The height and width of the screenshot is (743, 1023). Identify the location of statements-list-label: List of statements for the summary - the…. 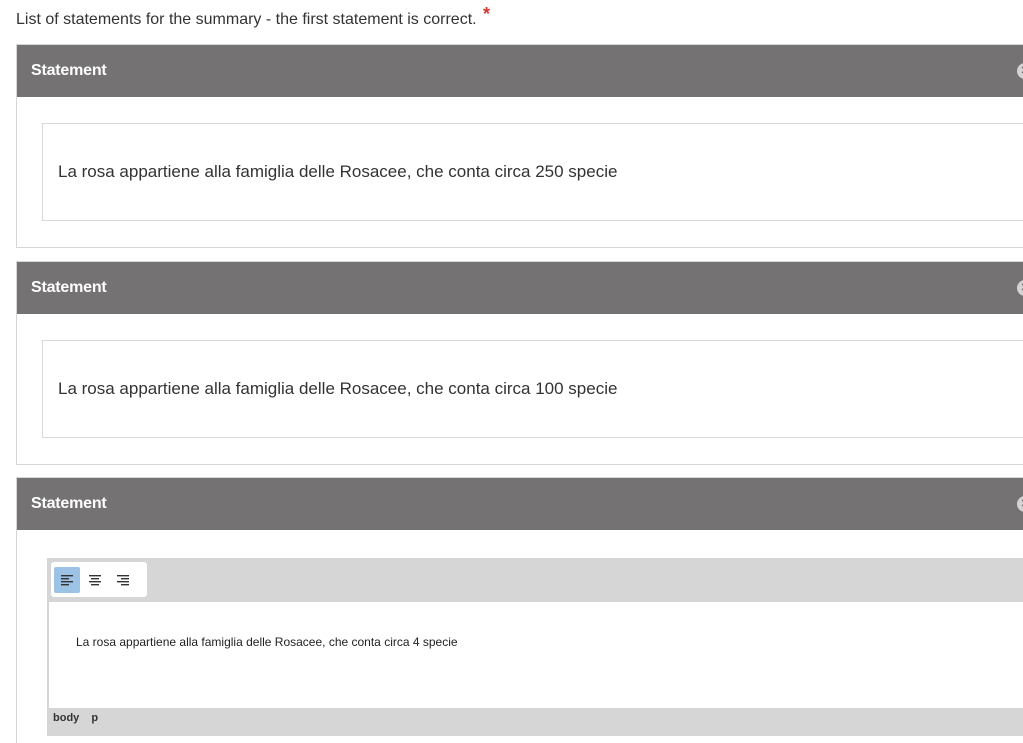
(253, 16).